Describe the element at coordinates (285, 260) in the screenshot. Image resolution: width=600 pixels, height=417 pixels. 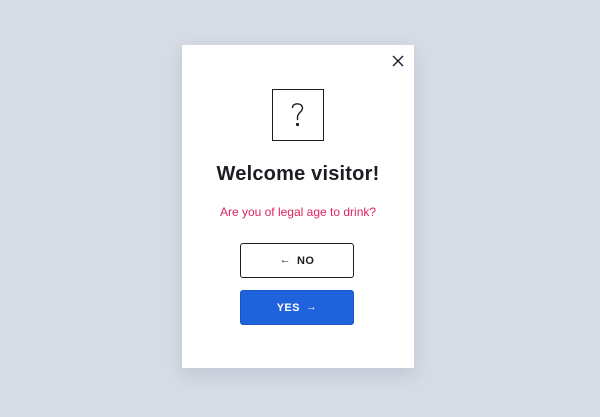
I see `arrow-left-icon: ←` at that location.